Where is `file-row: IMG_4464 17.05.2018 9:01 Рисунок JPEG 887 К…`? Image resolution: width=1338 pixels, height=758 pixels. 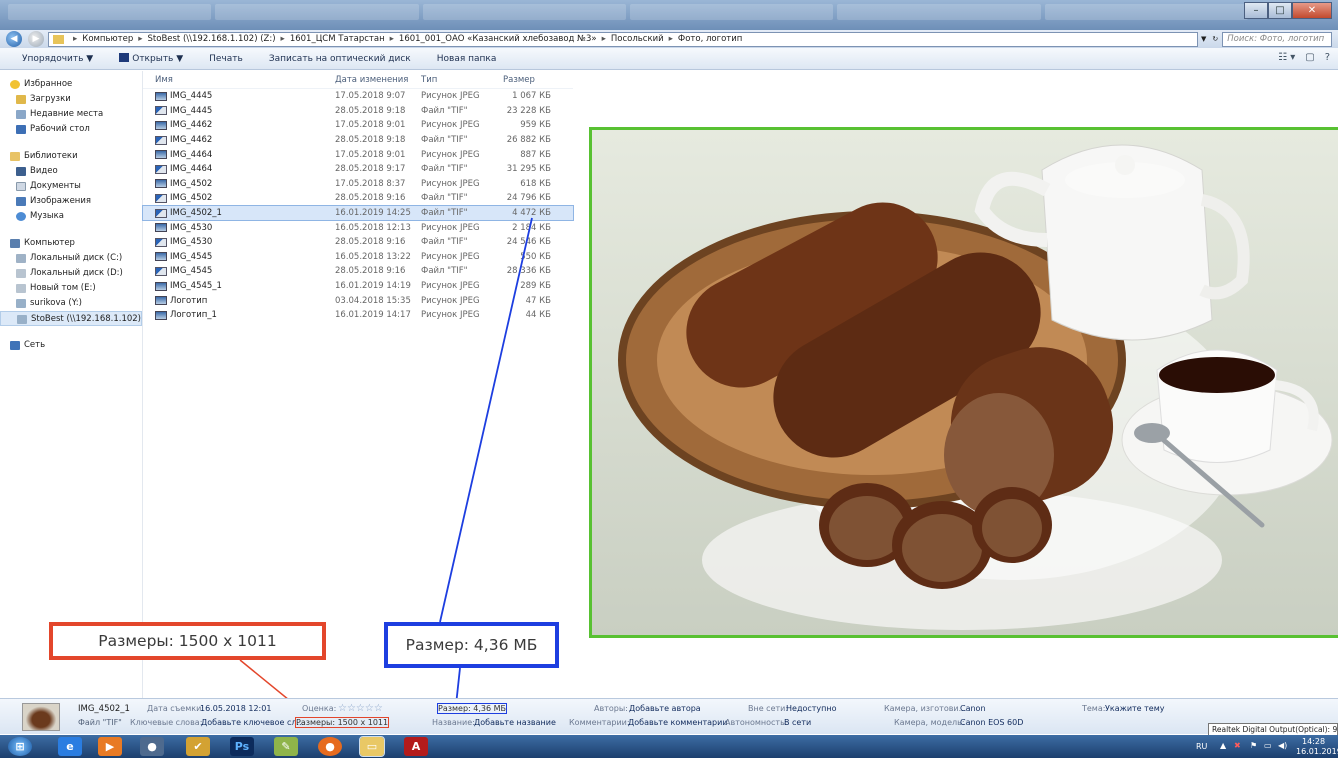
file-row: IMG_4464 17.05.2018 9:01 Рисунок JPEG 887 К… is located at coordinates (358, 154).